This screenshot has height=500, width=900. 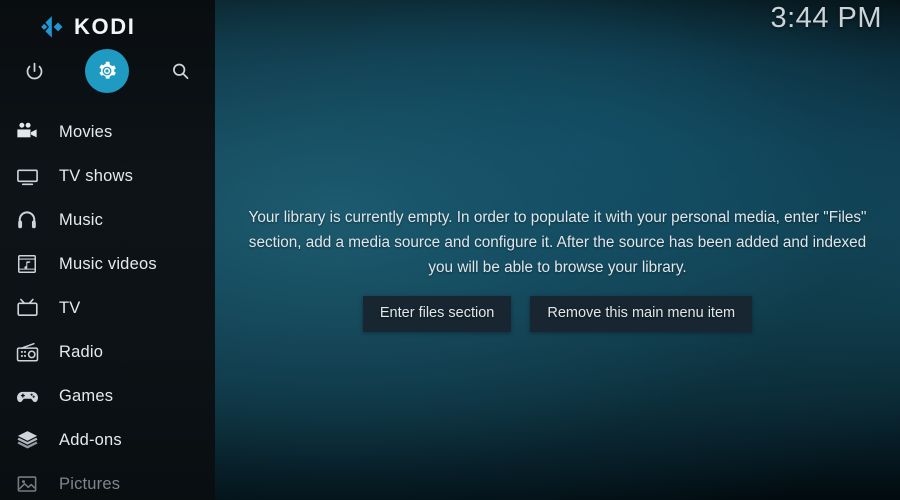 I want to click on television-icon, so click(x=27, y=176).